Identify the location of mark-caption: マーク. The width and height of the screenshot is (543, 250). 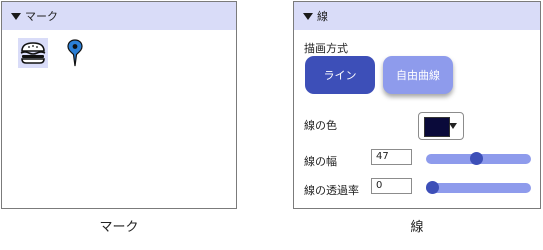
(119, 227).